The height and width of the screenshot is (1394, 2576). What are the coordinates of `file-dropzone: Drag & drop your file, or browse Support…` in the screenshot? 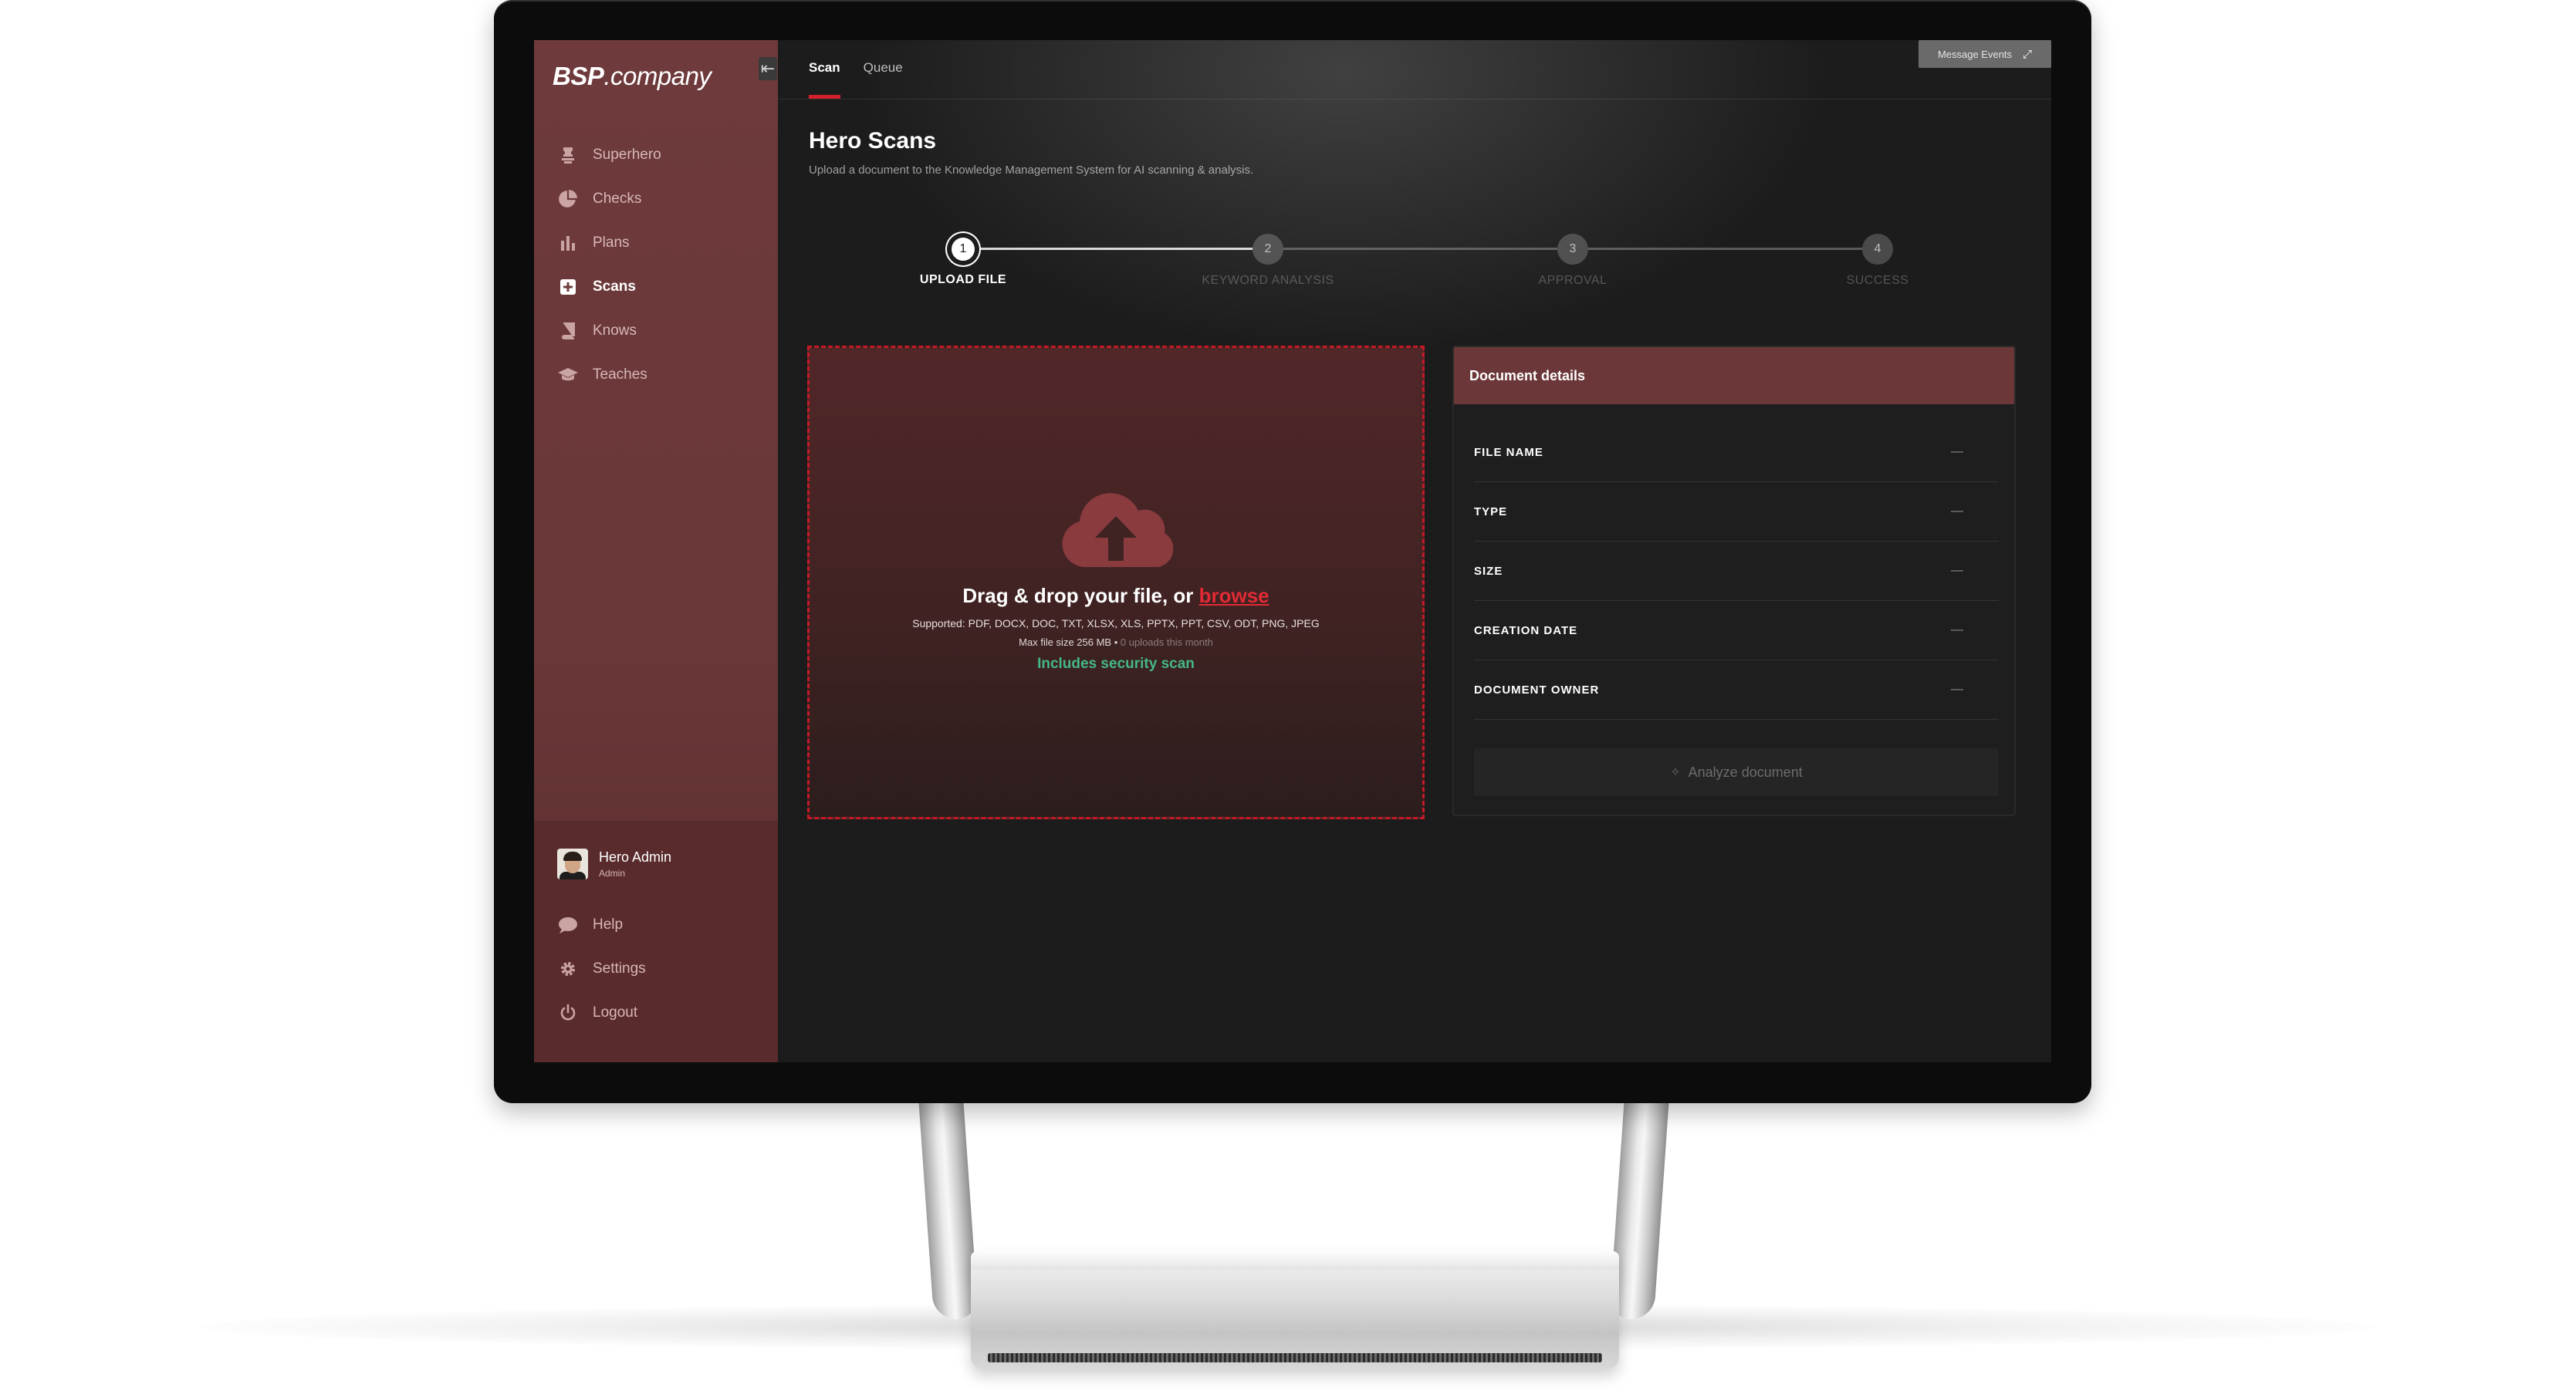 It's located at (1116, 583).